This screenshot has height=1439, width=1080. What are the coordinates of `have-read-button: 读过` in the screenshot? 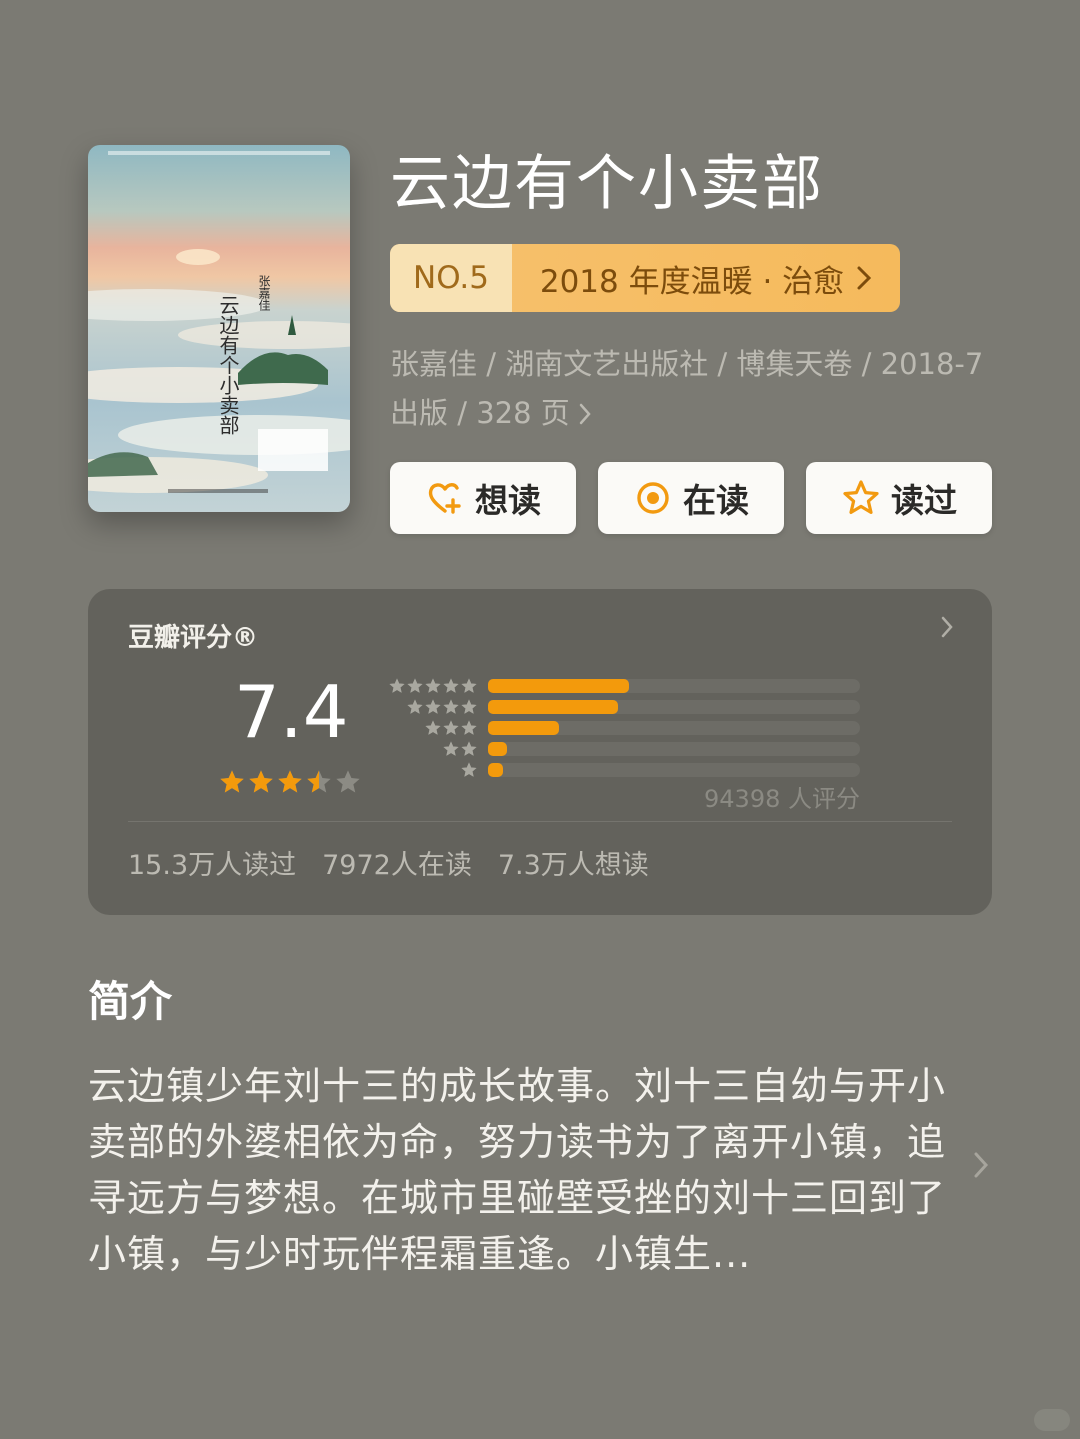 It's located at (899, 498).